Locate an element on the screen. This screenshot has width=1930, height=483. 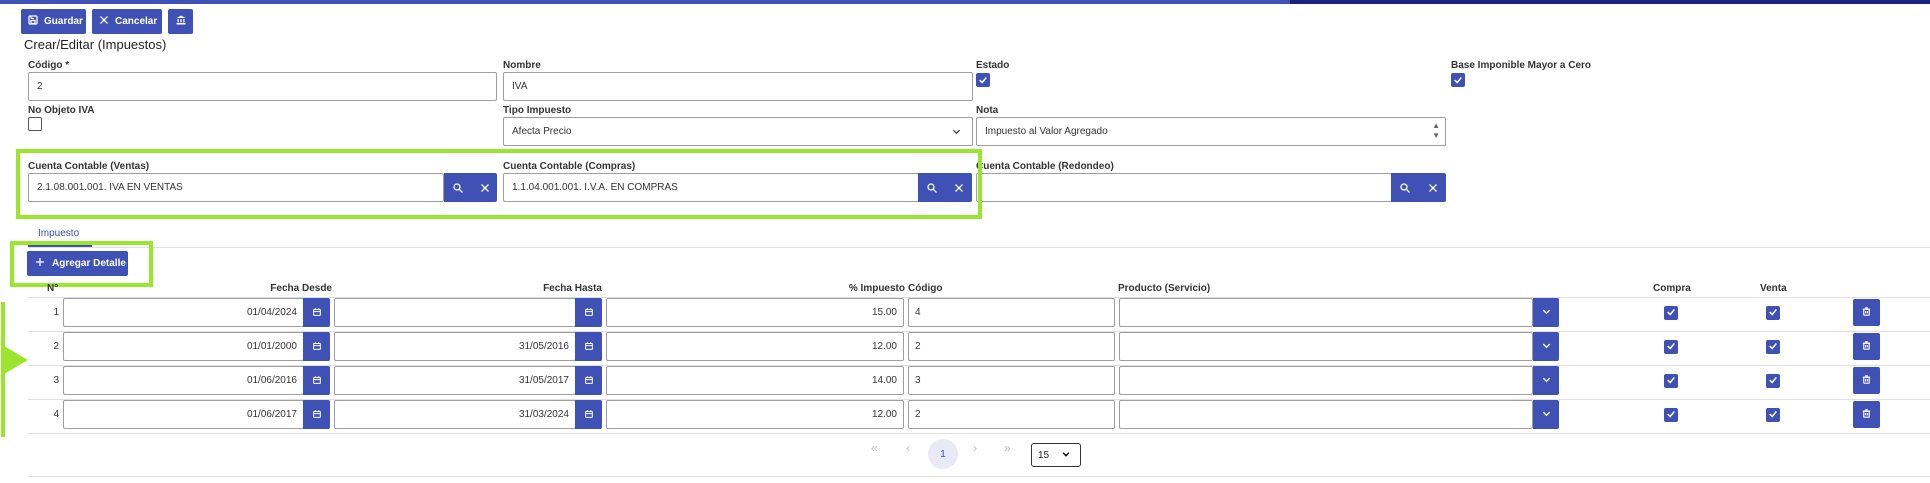
fecha-desde-input: 01/06/2016 is located at coordinates (183, 380).